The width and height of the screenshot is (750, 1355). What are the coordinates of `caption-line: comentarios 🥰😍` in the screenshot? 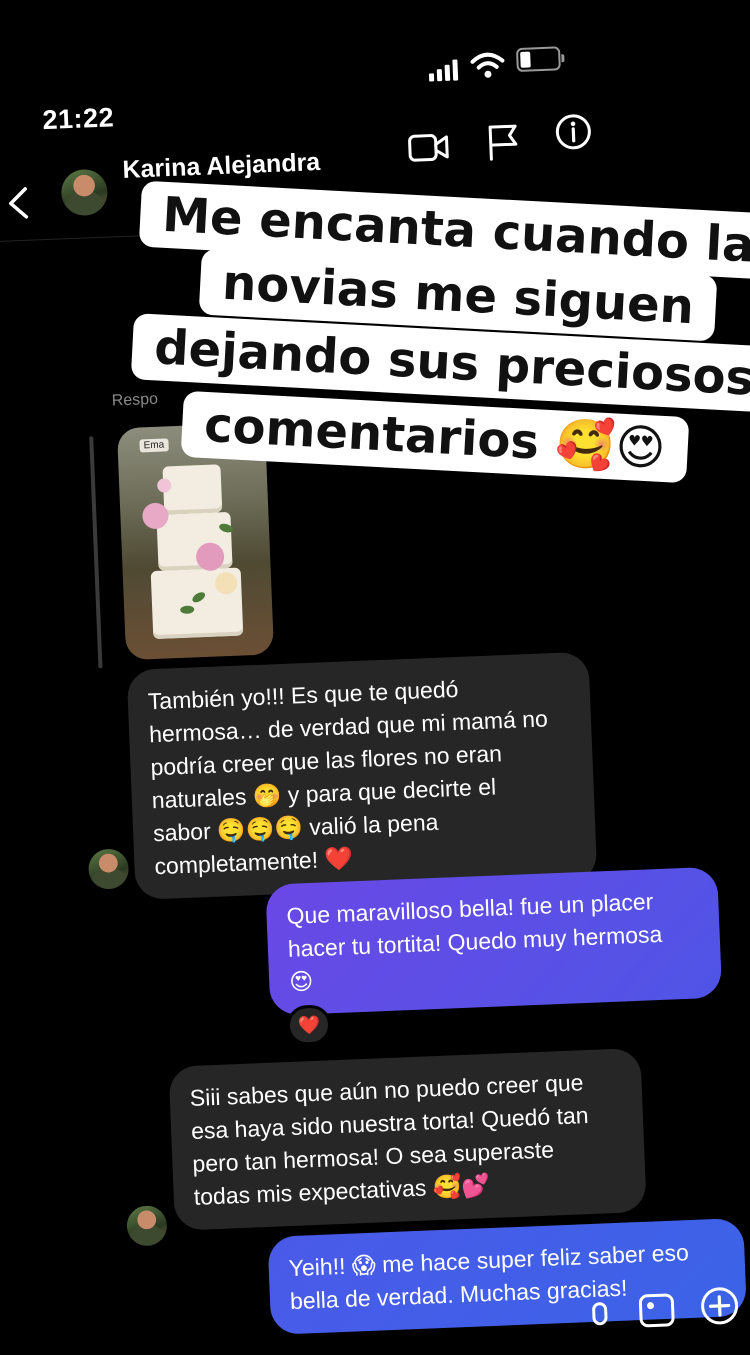 It's located at (435, 437).